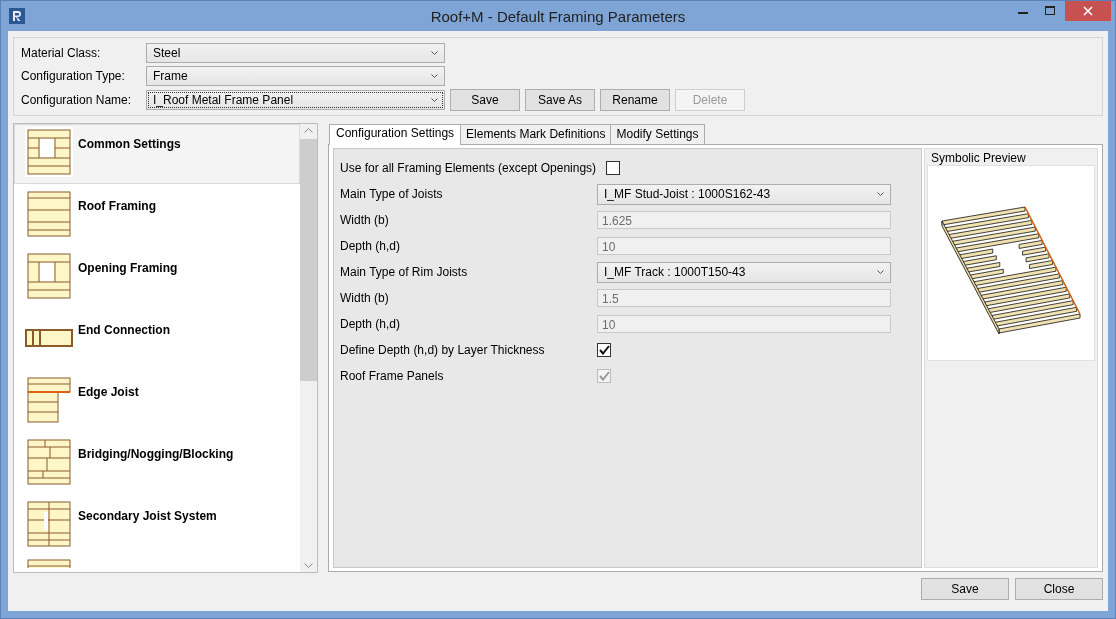 The width and height of the screenshot is (1116, 619). Describe the element at coordinates (77, 100) in the screenshot. I see `field-label: Configuration Name:` at that location.